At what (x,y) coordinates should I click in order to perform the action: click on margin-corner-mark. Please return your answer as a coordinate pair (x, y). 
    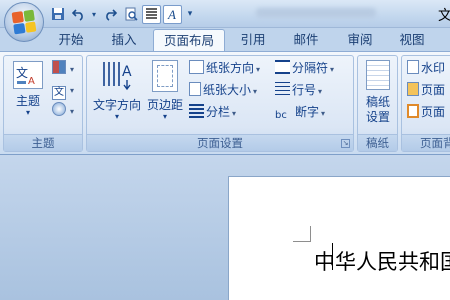
    Looking at the image, I should click on (302, 234).